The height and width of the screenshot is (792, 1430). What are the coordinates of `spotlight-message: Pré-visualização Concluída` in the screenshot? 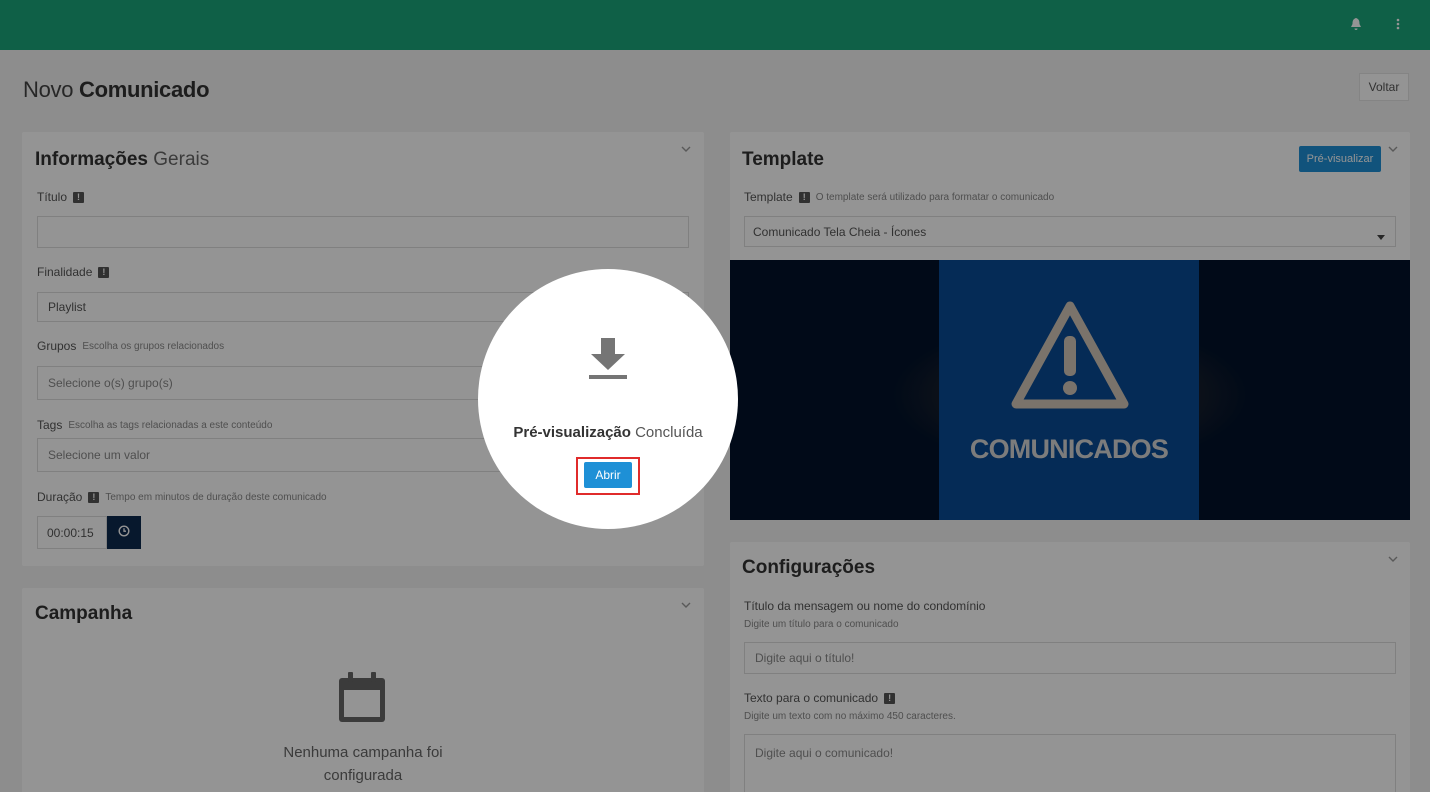 It's located at (608, 432).